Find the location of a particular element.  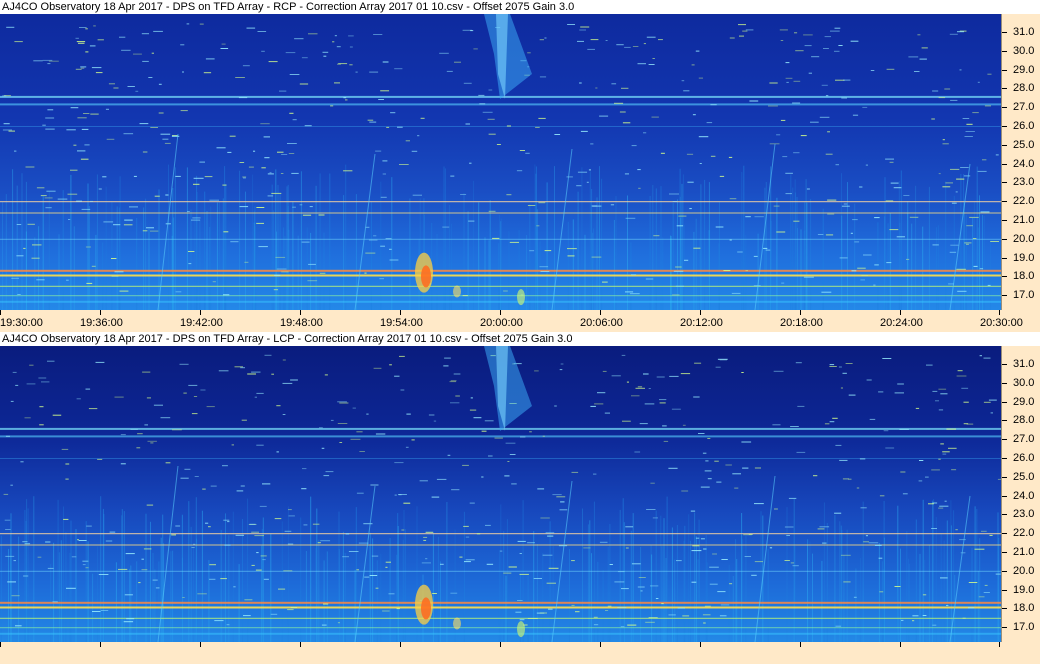

x-tick-label: 20:06:00 is located at coordinates (601, 323).